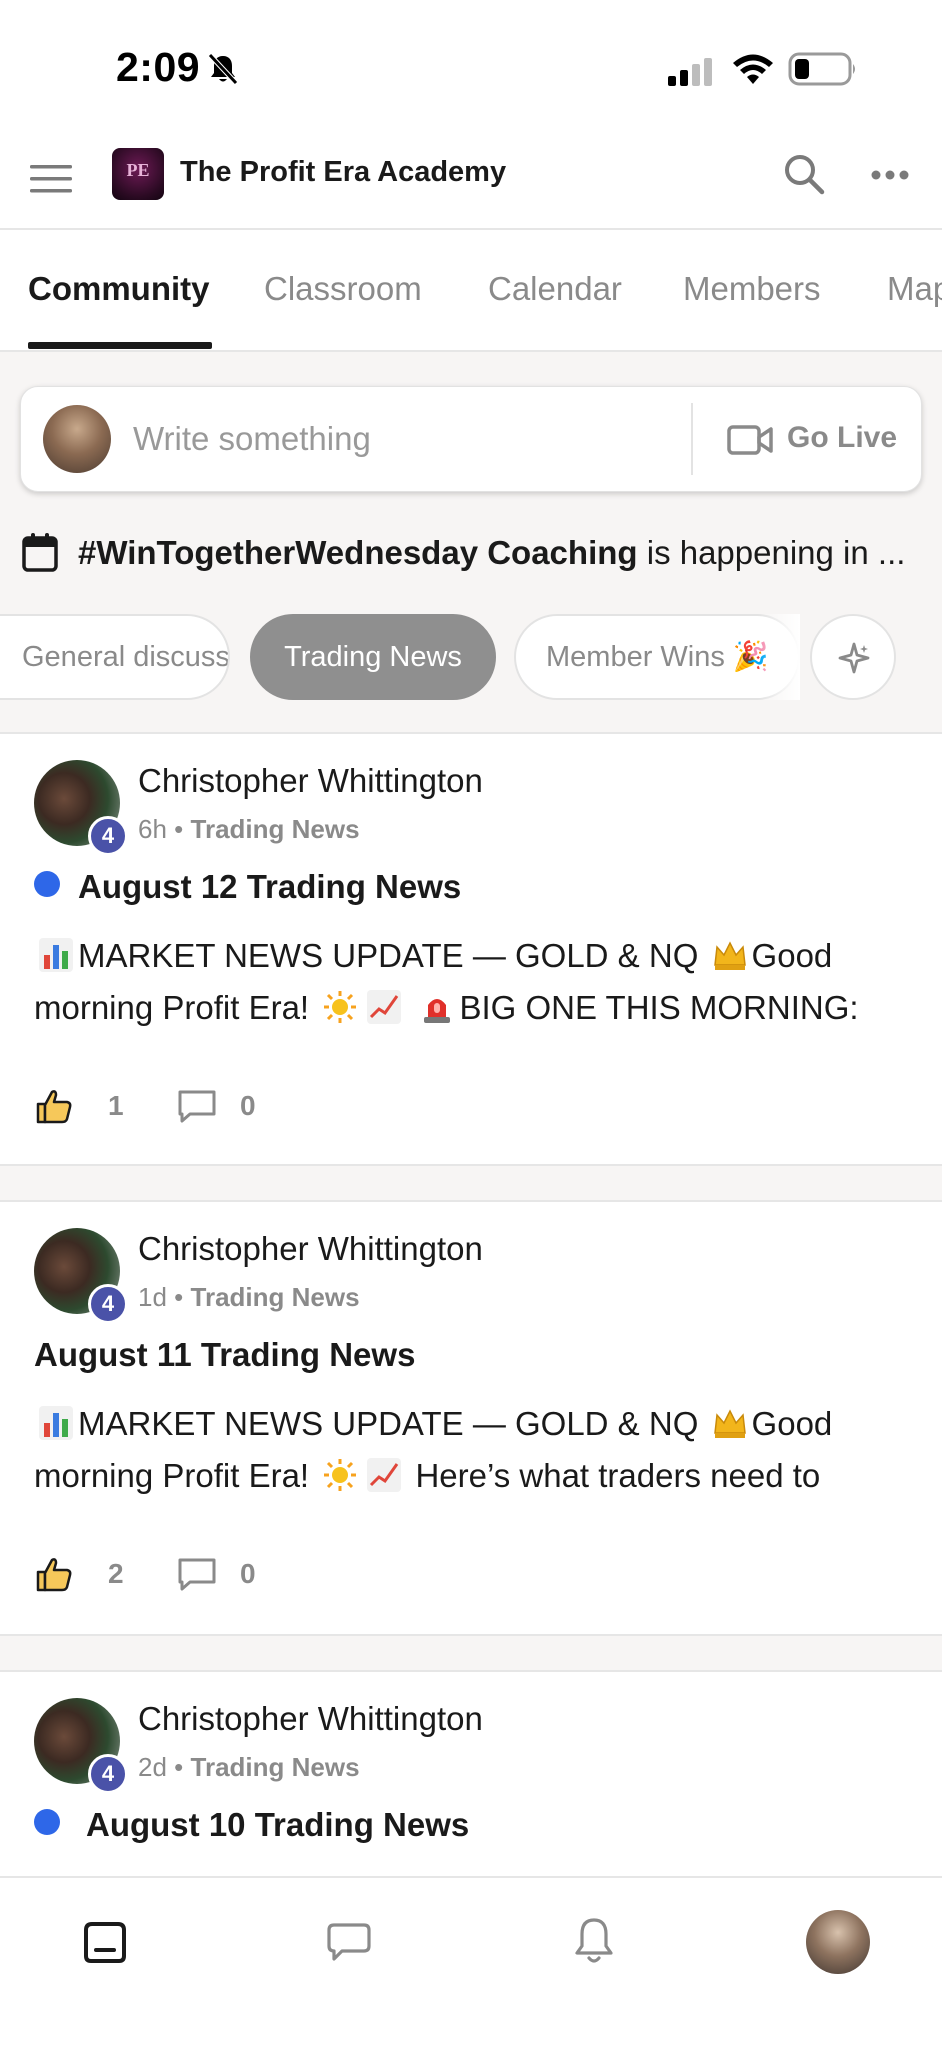 The width and height of the screenshot is (942, 2048). I want to click on post-title-row: August 10 Trading News, so click(251, 1828).